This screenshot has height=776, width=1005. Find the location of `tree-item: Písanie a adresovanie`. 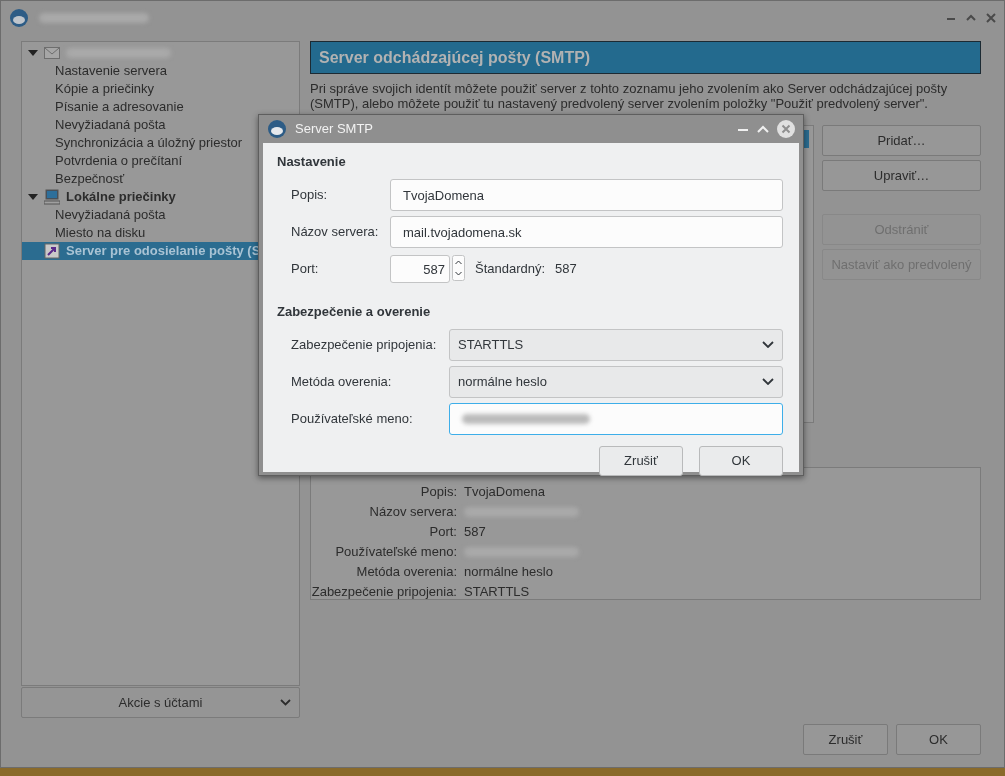

tree-item: Písanie a adresovanie is located at coordinates (160, 107).